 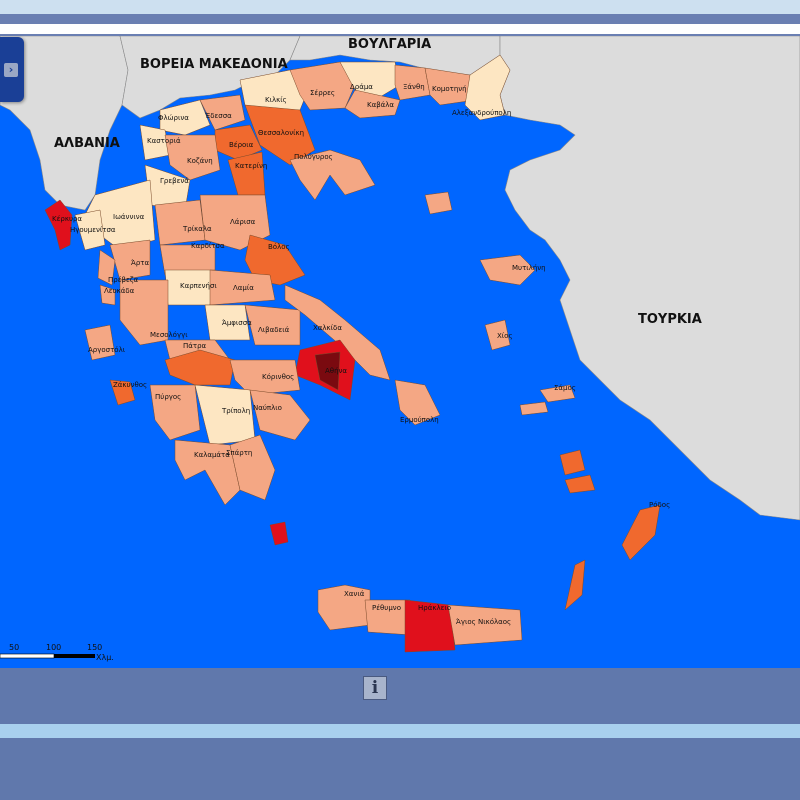 I want to click on scale-segment-dark, so click(x=74, y=656).